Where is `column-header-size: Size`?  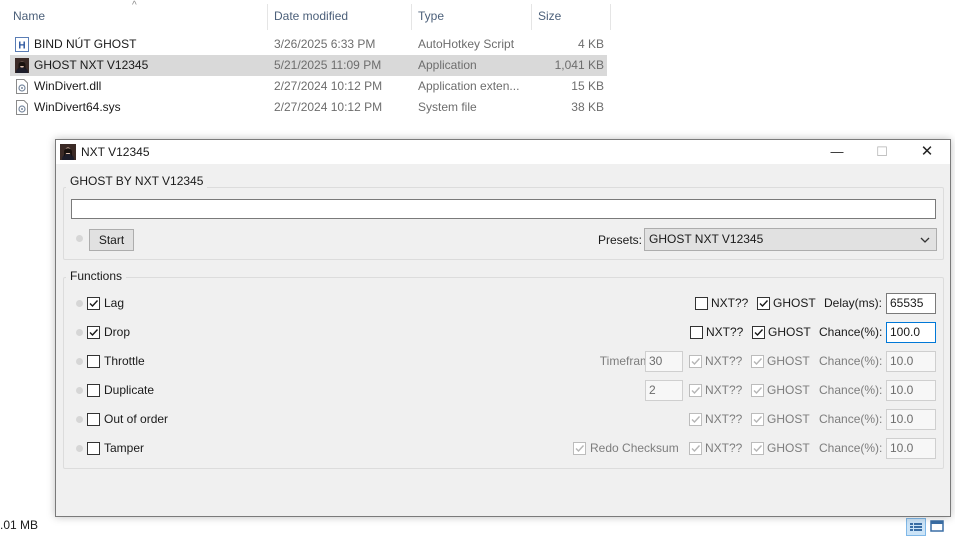 column-header-size: Size is located at coordinates (549, 16).